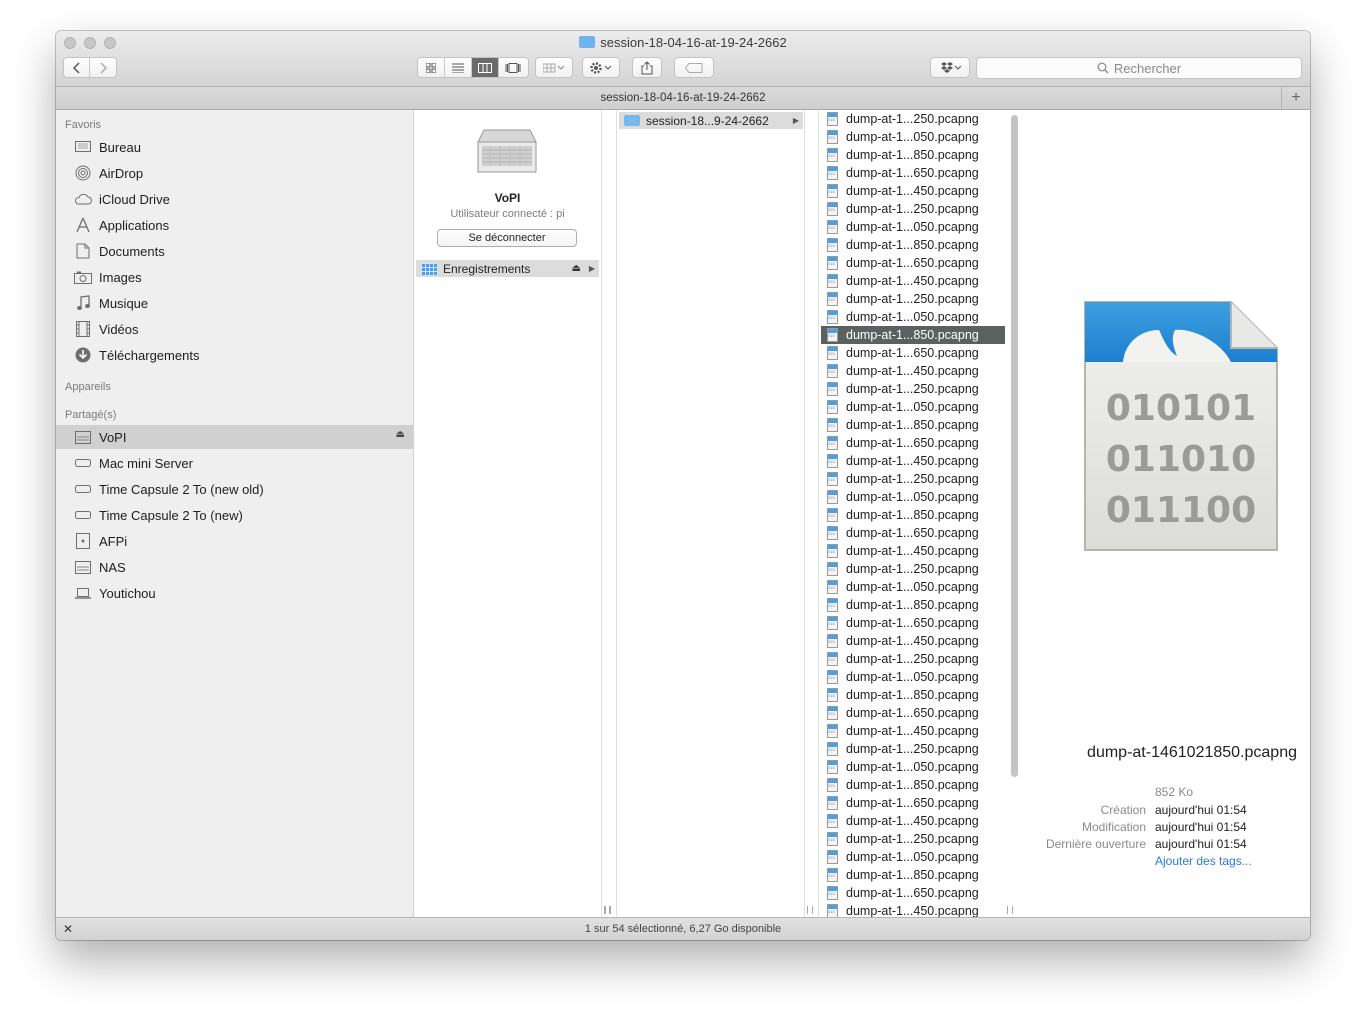 The width and height of the screenshot is (1366, 1021). What do you see at coordinates (507, 214) in the screenshot?
I see `server-user: Utilisateur connecté : pi` at bounding box center [507, 214].